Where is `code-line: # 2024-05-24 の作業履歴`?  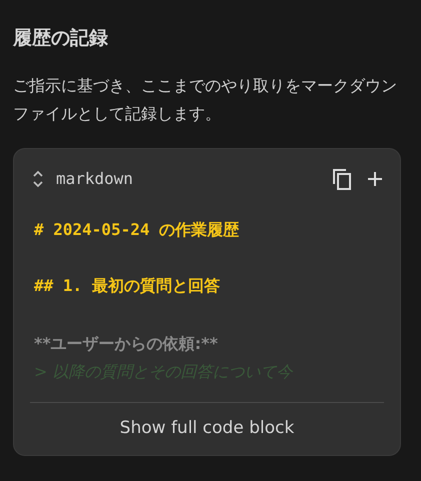 code-line: # 2024-05-24 の作業履歴 is located at coordinates (137, 230).